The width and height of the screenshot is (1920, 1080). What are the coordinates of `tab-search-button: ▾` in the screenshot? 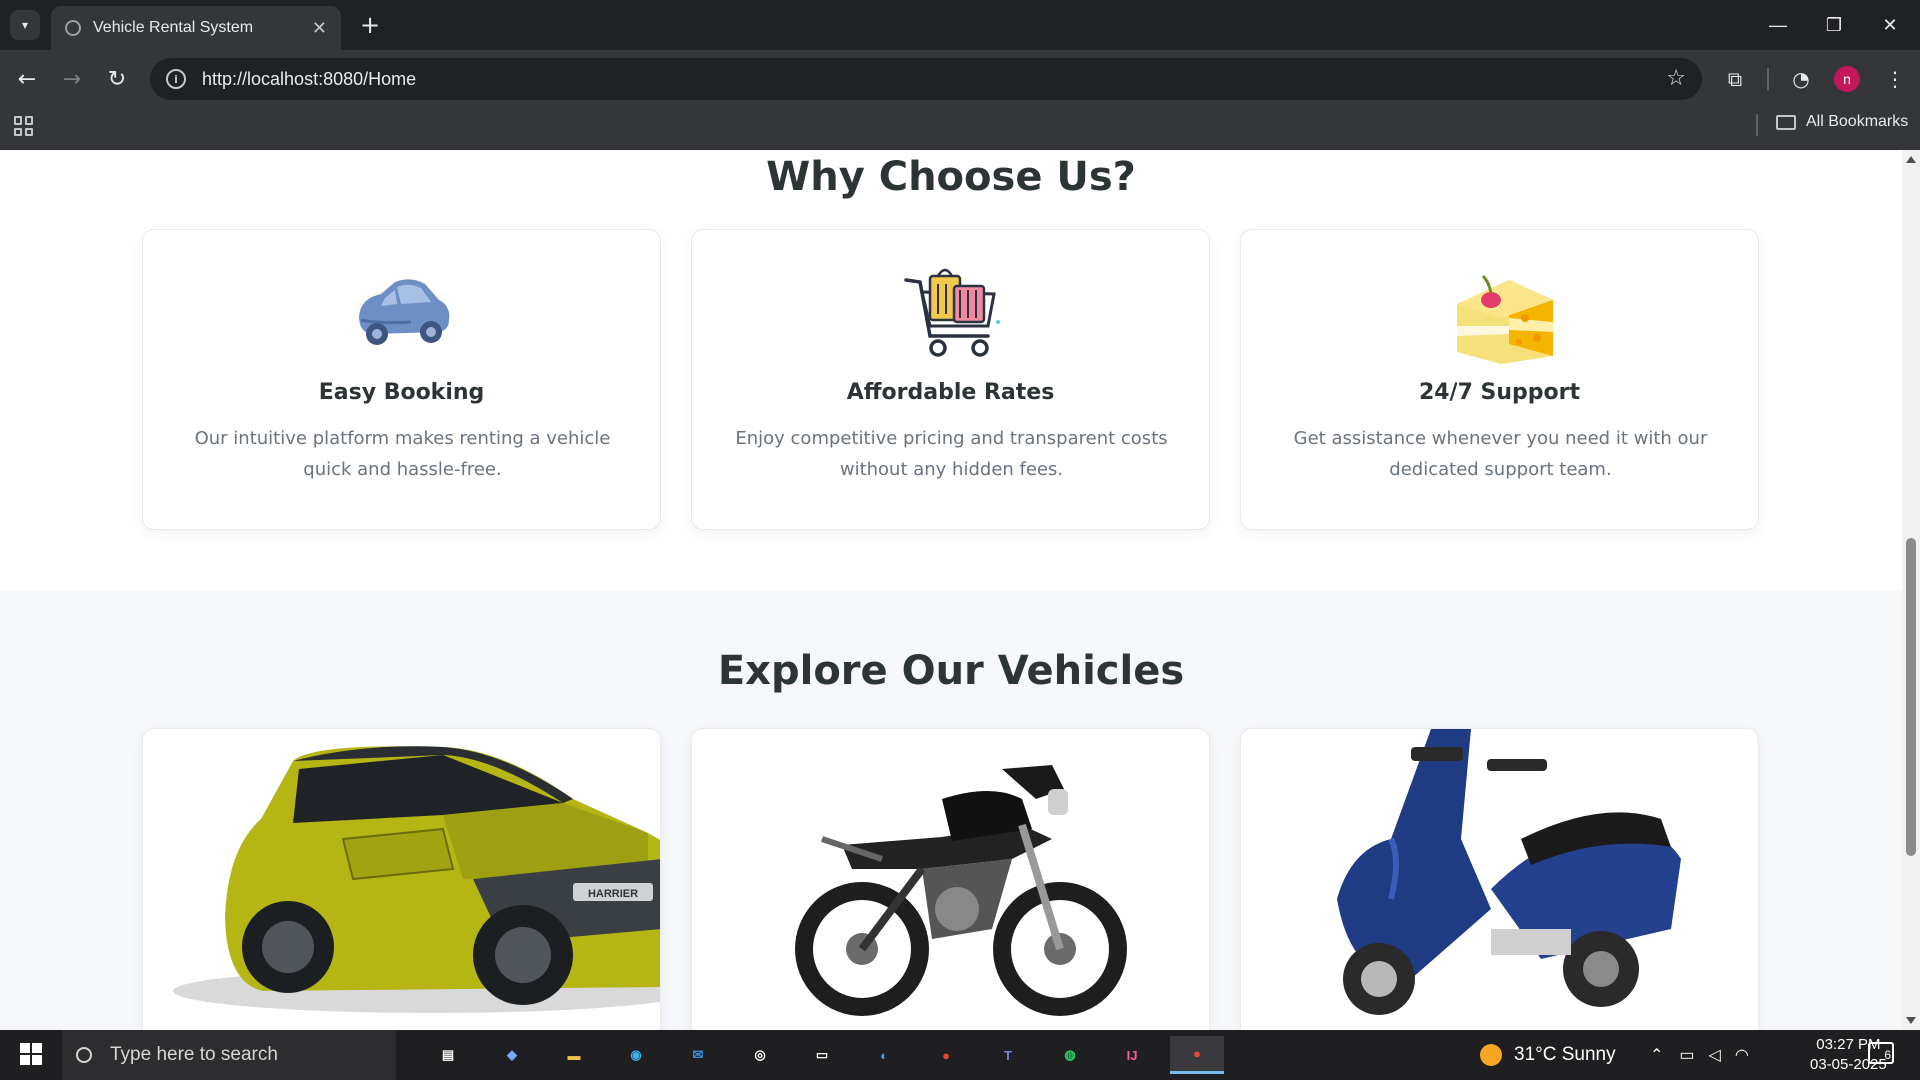 It's located at (25, 25).